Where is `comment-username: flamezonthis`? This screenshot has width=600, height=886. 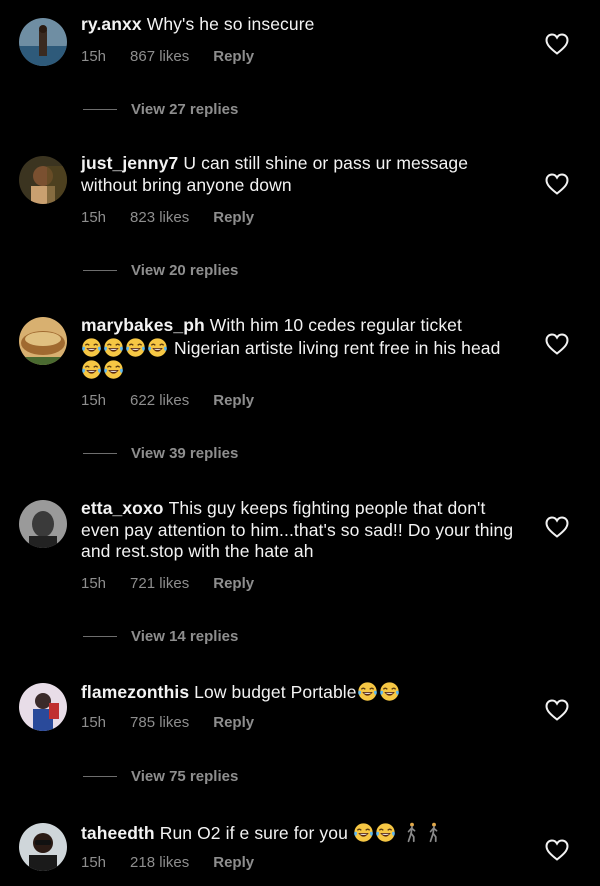
comment-username: flamezonthis is located at coordinates (135, 692).